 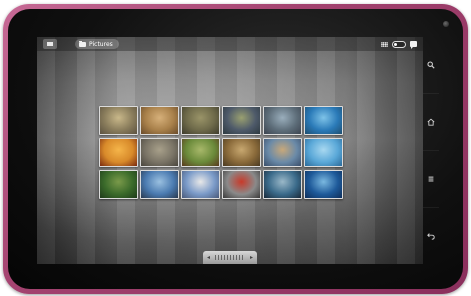 I want to click on drawer-handle: ◂ ▸, so click(x=230, y=257).